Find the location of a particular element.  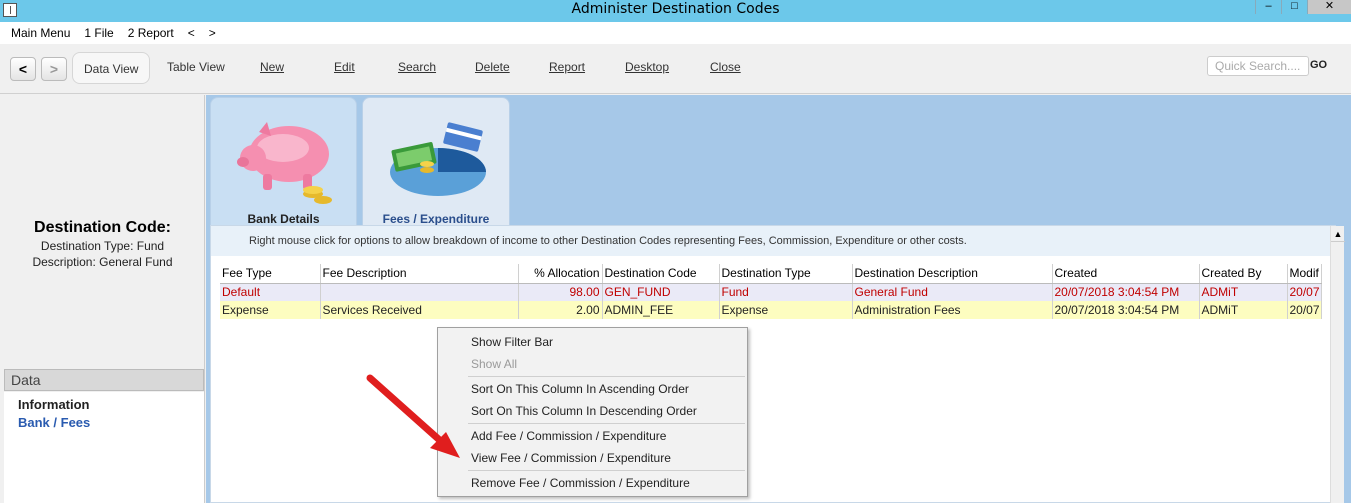

tab-label-bank: Bank Details is located at coordinates (283, 219).